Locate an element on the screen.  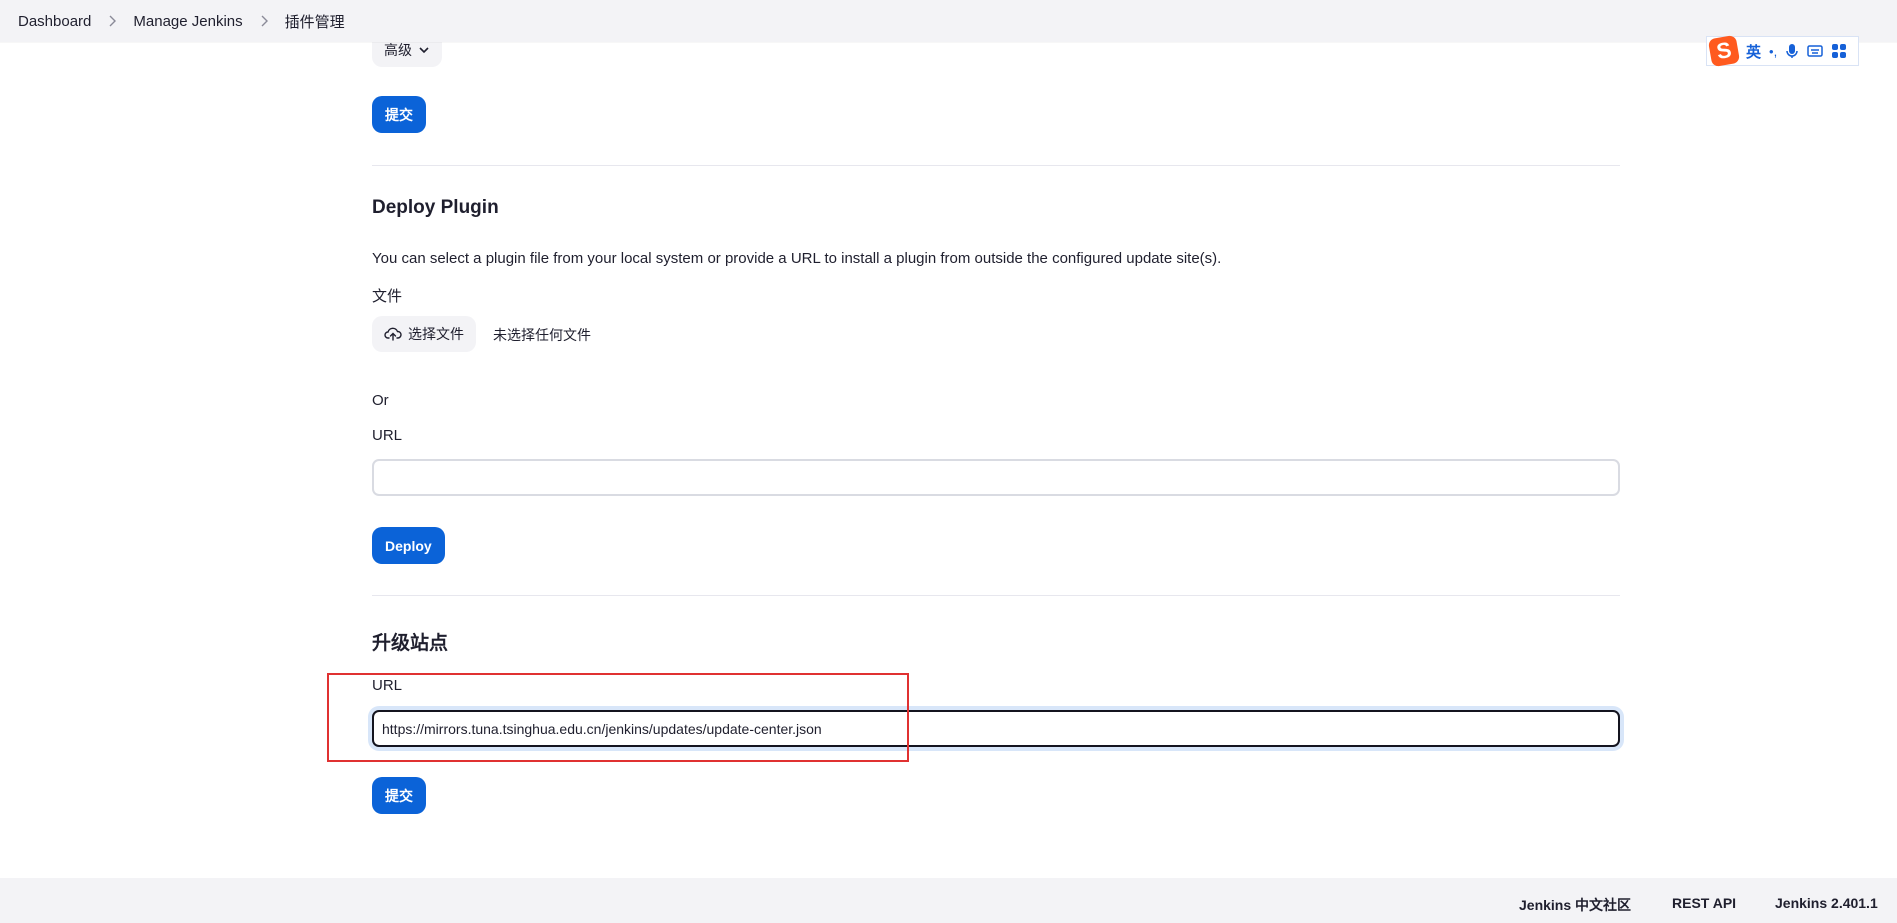
sogou-logo-icon: S is located at coordinates (1724, 51).